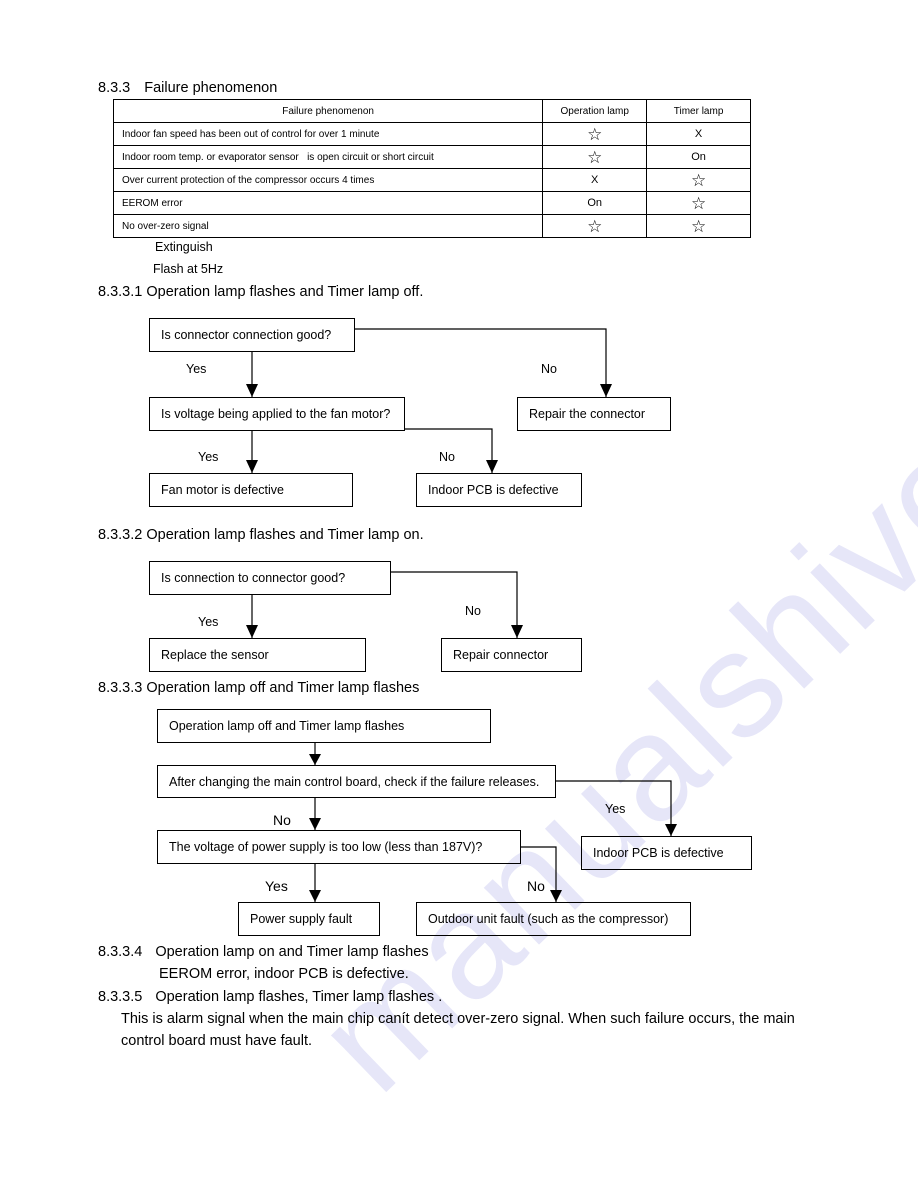 This screenshot has width=918, height=1188. I want to click on phenomenon-cell: EEROM error, so click(328, 203).